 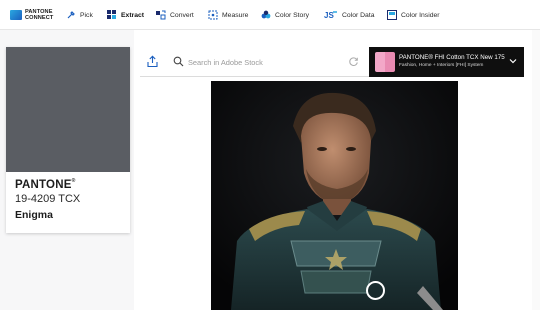 I want to click on color-code: 19-4209 TCX, so click(x=48, y=199).